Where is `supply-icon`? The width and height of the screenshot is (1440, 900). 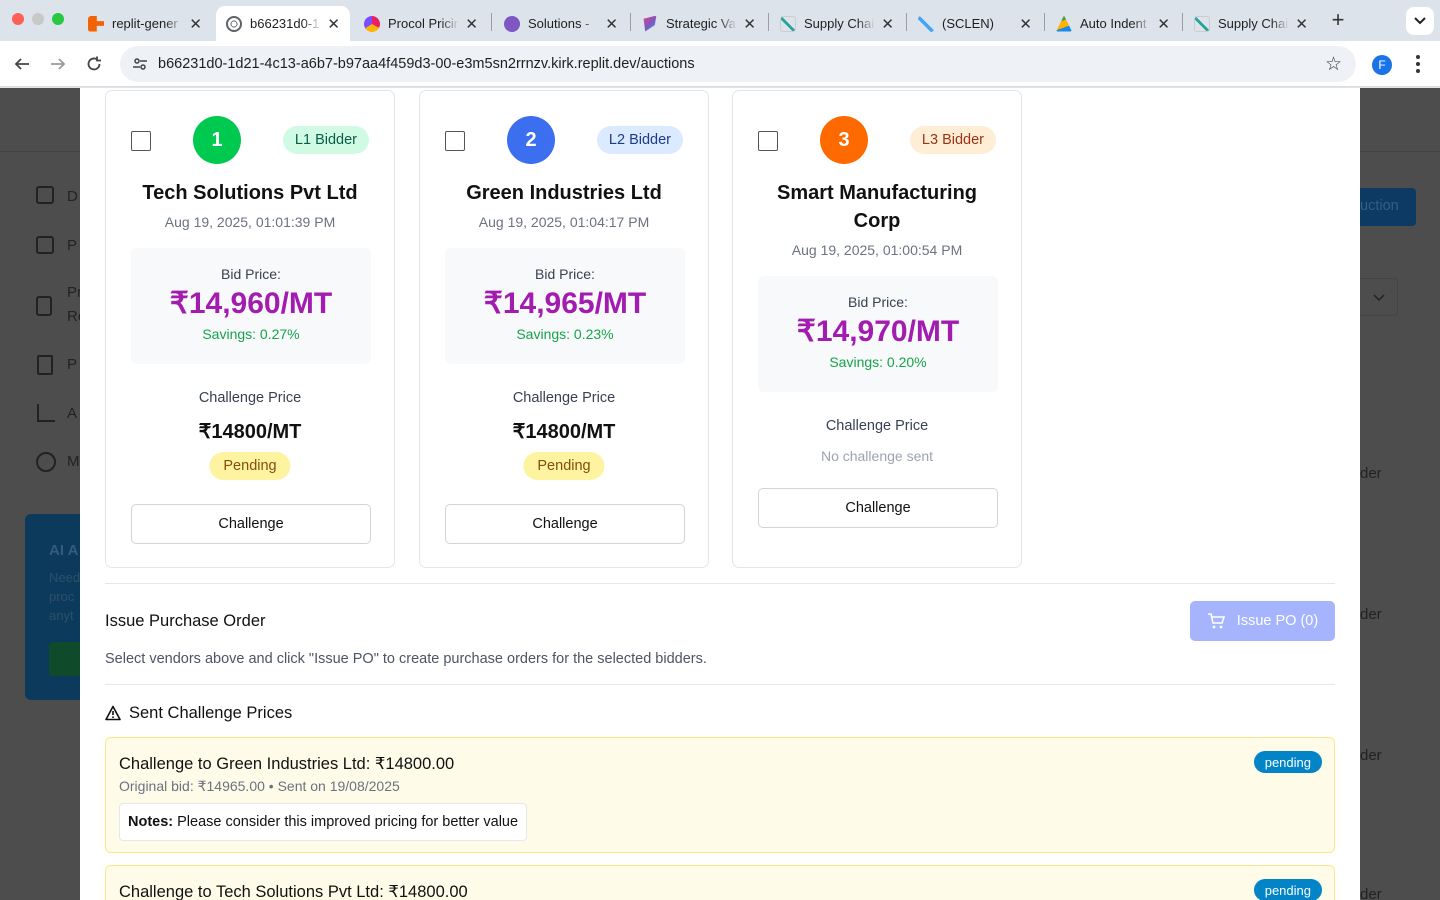
supply-icon is located at coordinates (1202, 23).